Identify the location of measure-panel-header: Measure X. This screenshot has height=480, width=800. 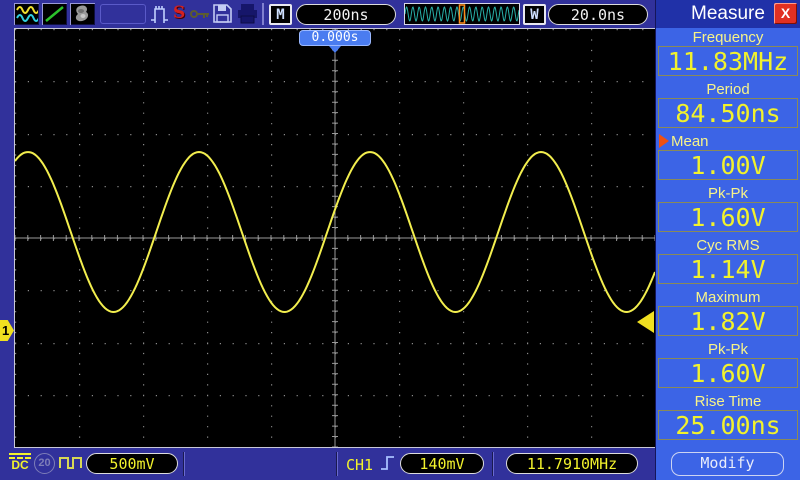
(728, 14).